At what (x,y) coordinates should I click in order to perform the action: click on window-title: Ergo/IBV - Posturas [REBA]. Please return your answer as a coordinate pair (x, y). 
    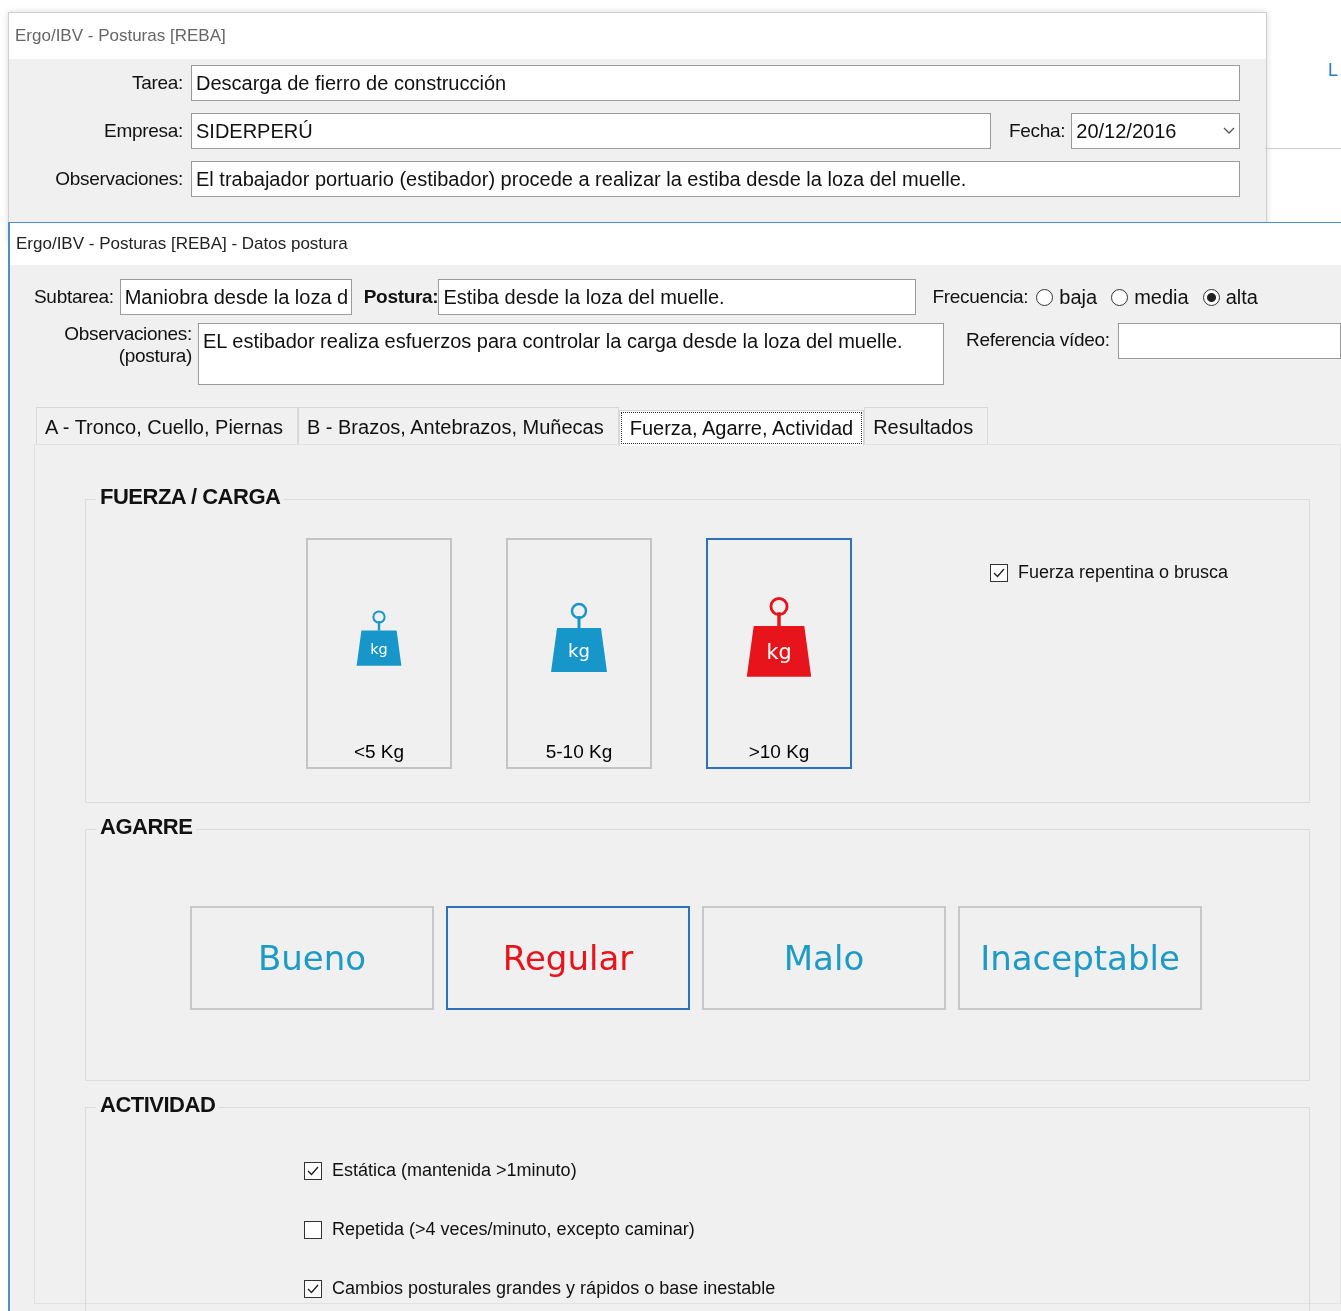
    Looking at the image, I should click on (637, 36).